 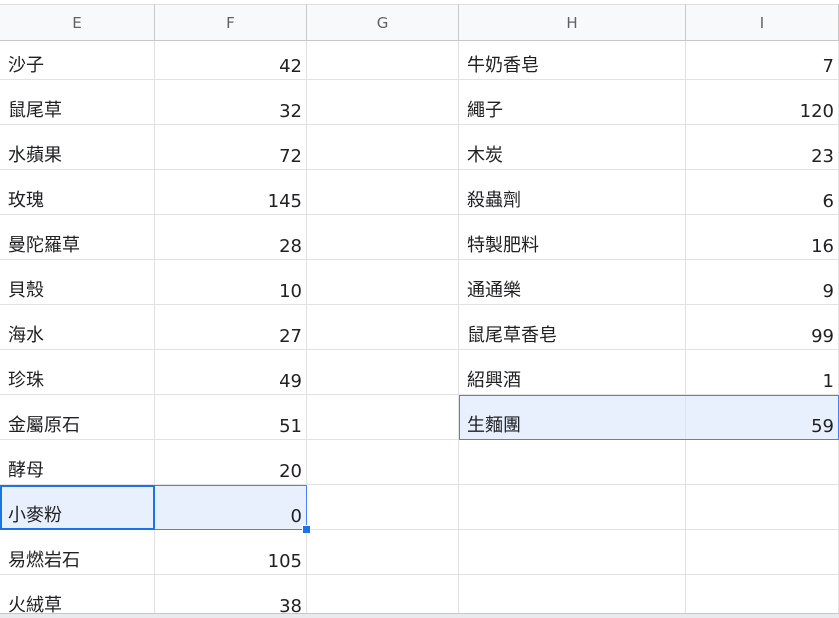 What do you see at coordinates (762, 22) in the screenshot?
I see `column-header-i: I` at bounding box center [762, 22].